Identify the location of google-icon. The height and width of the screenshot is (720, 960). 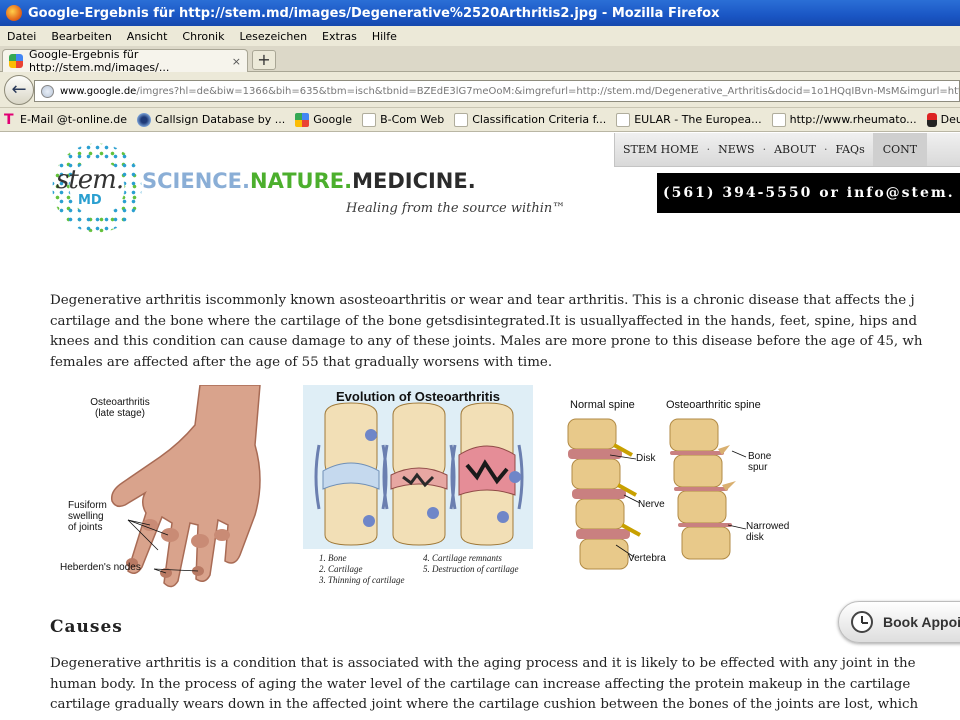
(302, 119).